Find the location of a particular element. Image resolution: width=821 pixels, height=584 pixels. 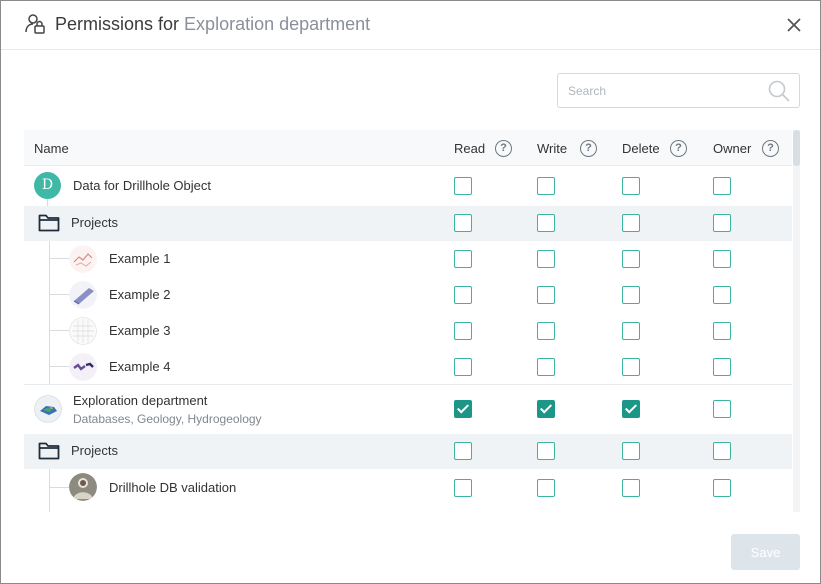

row-label: Data for Drillhole Object is located at coordinates (142, 185).